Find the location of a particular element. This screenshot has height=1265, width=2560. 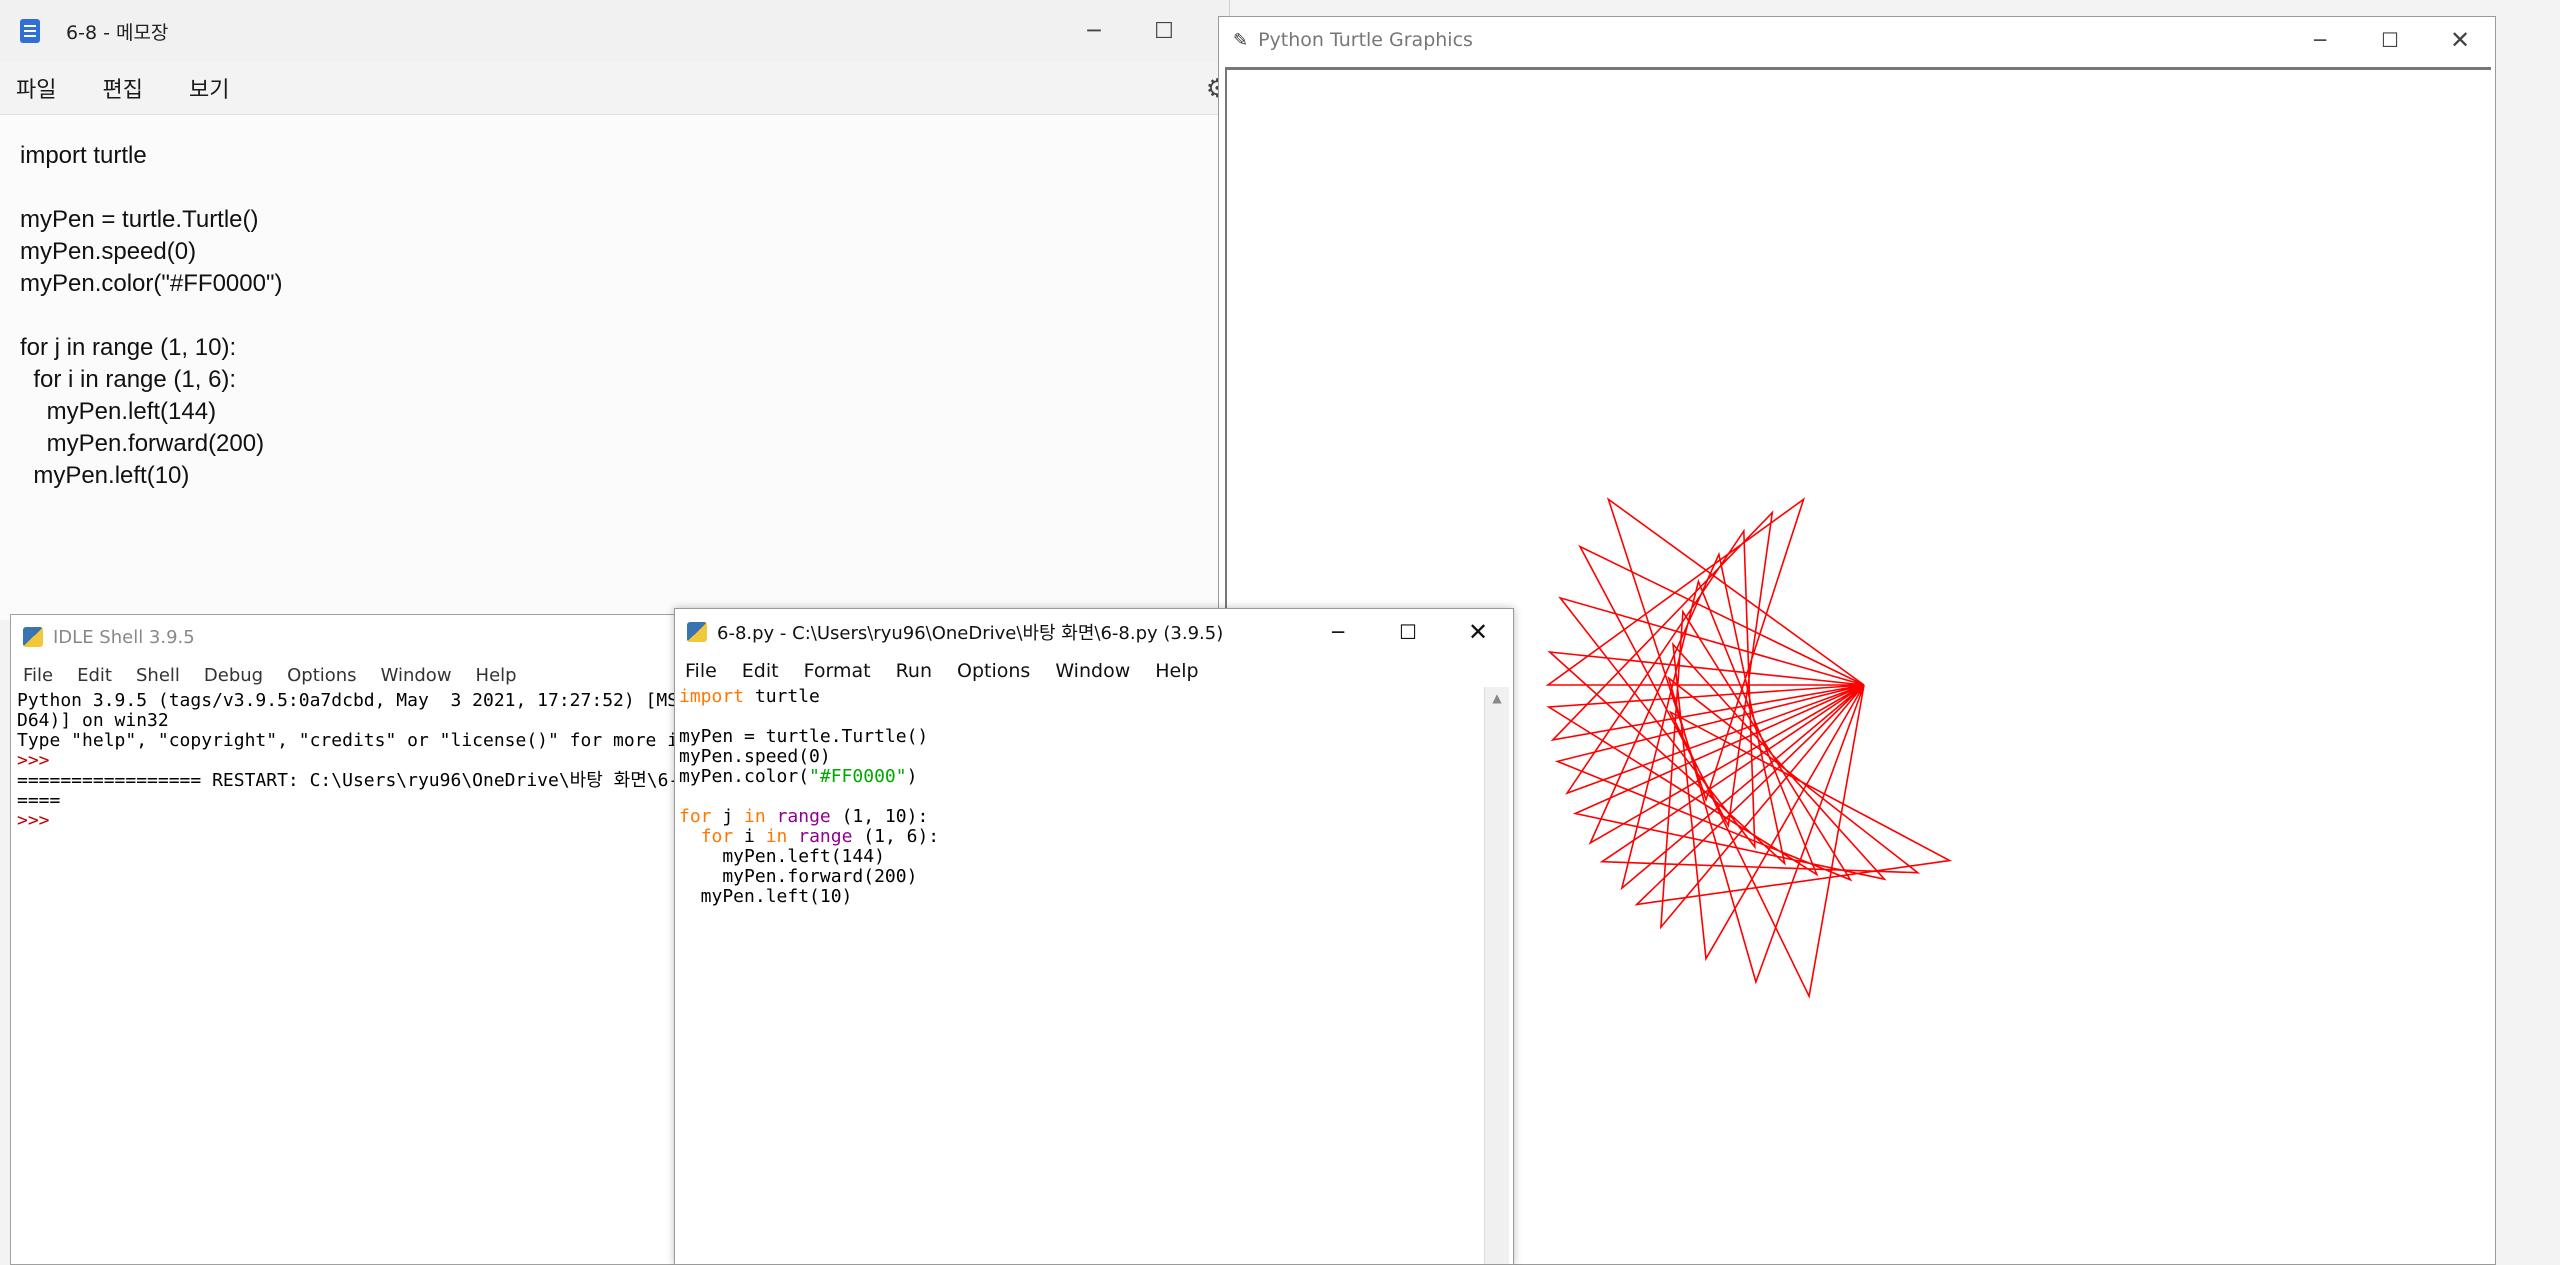

shell-menu-shell: Shell is located at coordinates (158, 675).